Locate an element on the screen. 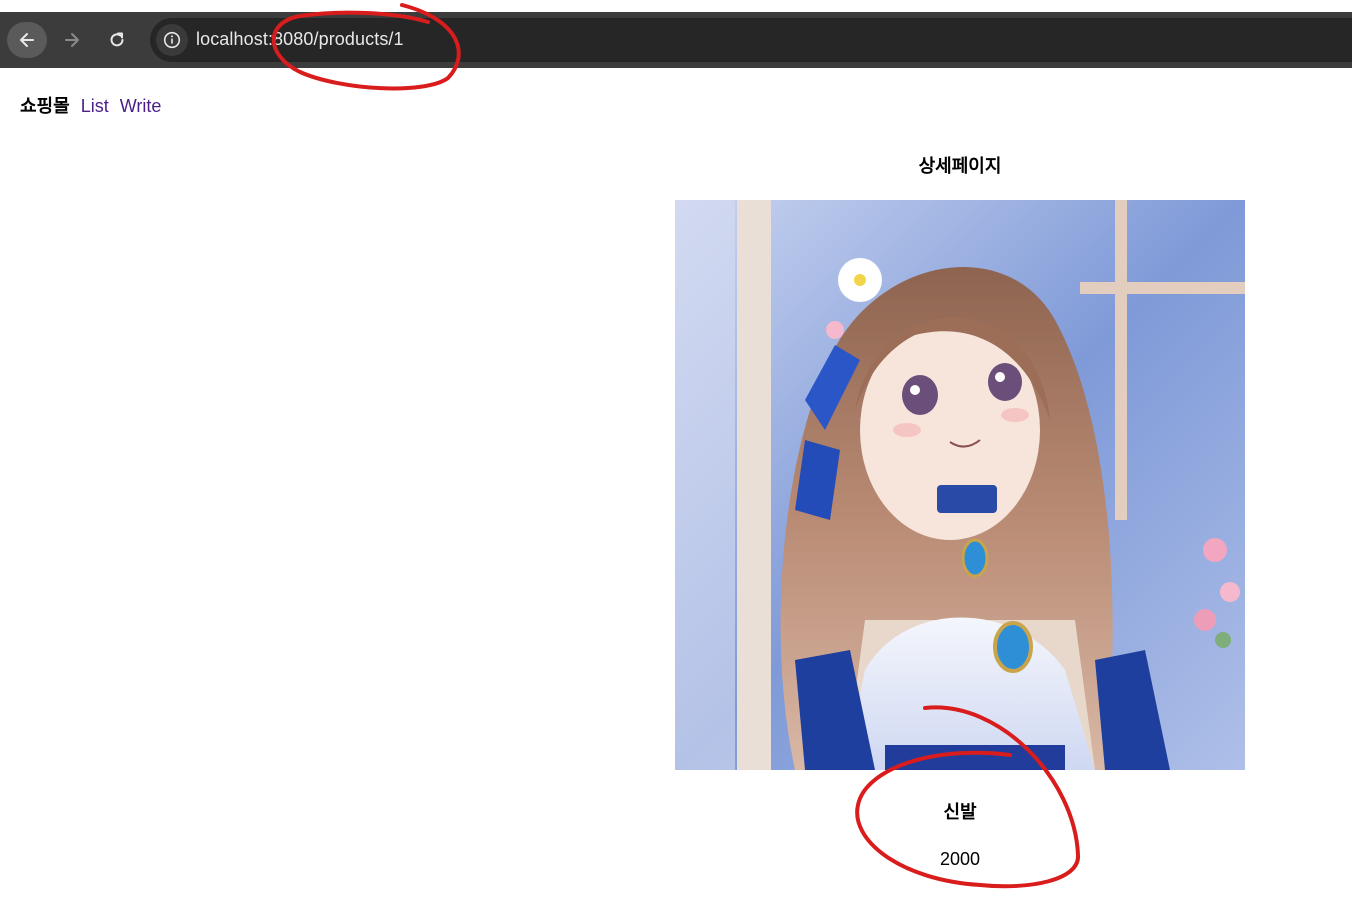 This screenshot has height=920, width=1352. site-info-button is located at coordinates (172, 40).